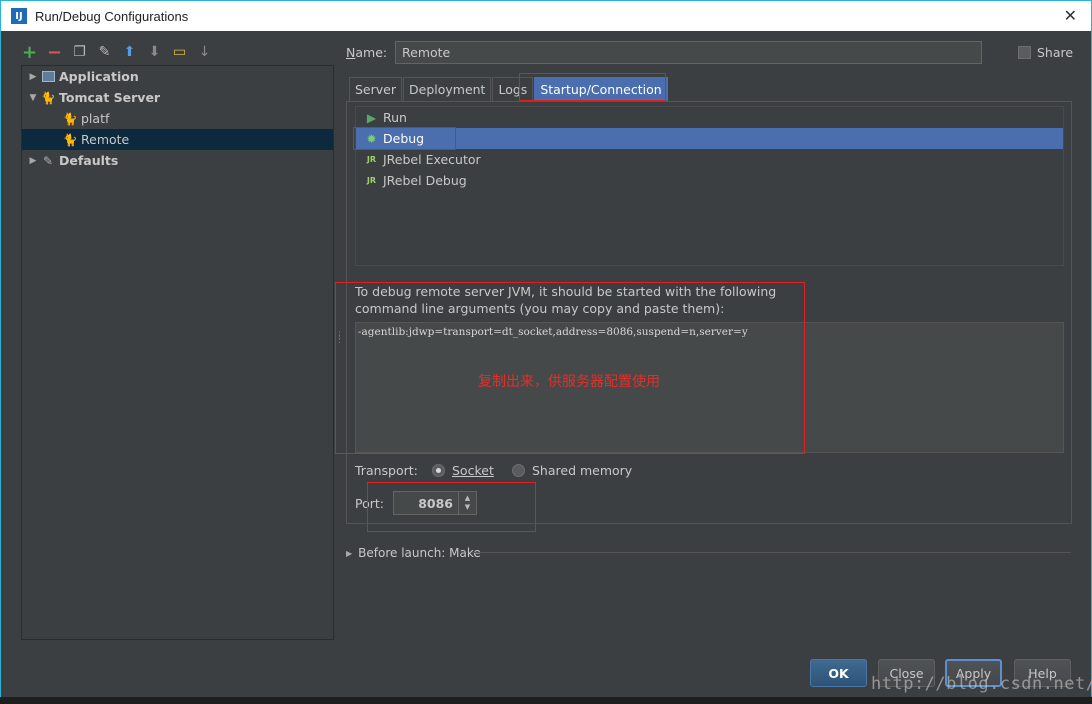  What do you see at coordinates (419, 553) in the screenshot?
I see `before-launch-label: Before launch: Make` at bounding box center [419, 553].